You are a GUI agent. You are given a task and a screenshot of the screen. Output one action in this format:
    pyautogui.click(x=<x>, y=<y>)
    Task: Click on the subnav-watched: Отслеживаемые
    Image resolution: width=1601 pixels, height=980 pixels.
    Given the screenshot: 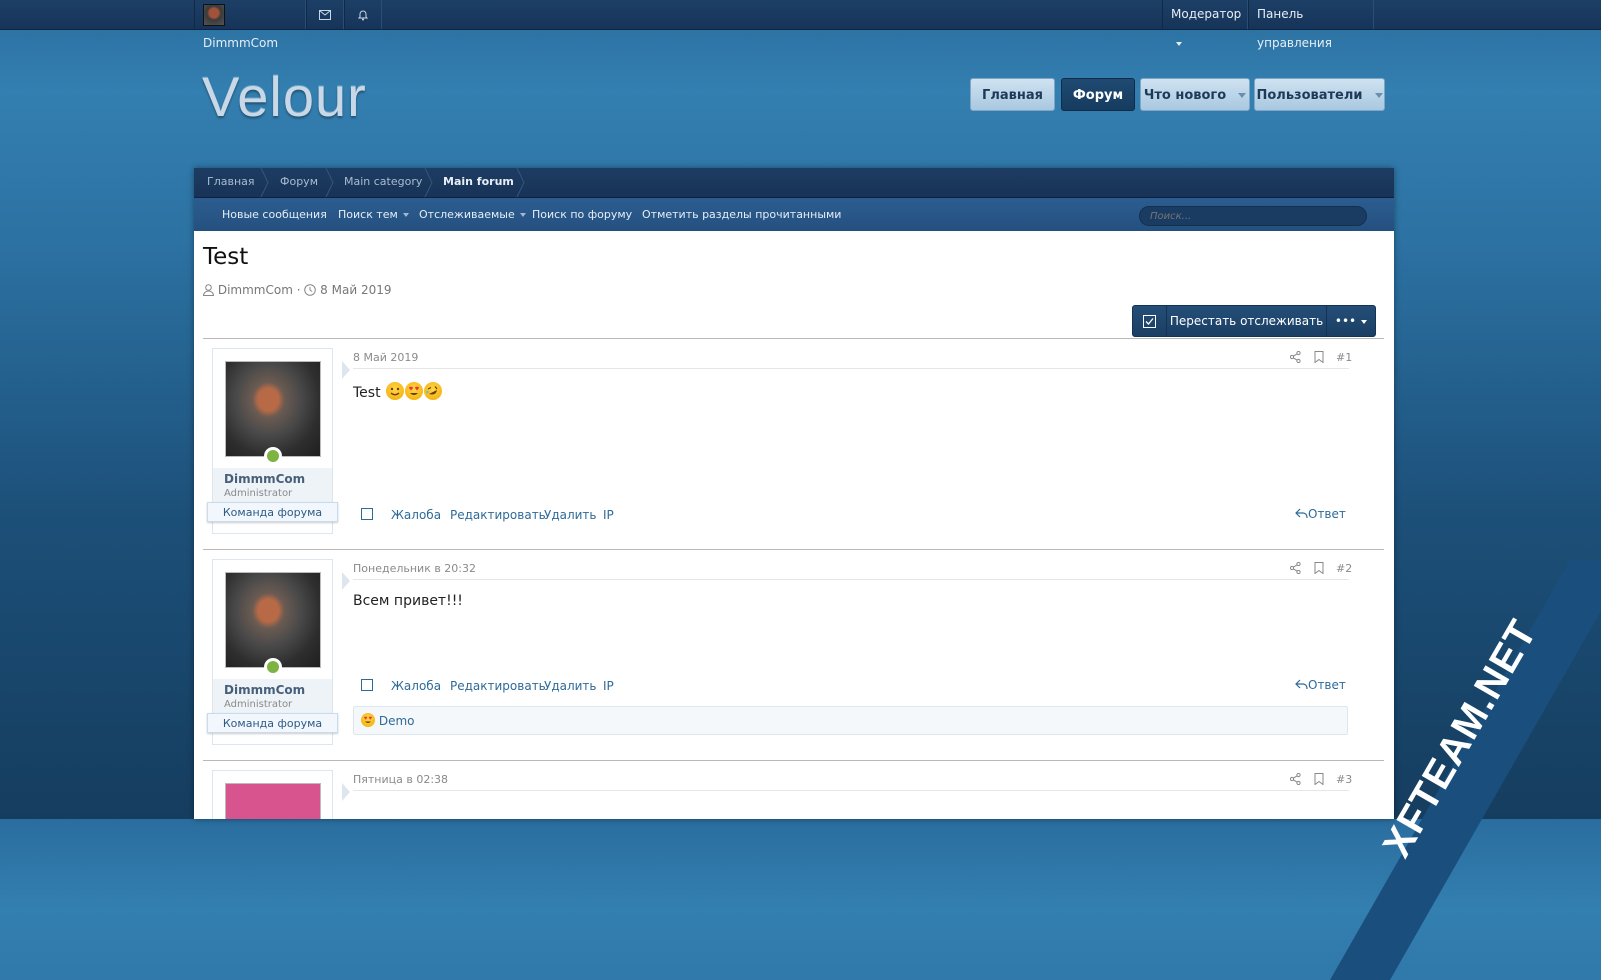 What is the action you would take?
    pyautogui.click(x=472, y=214)
    